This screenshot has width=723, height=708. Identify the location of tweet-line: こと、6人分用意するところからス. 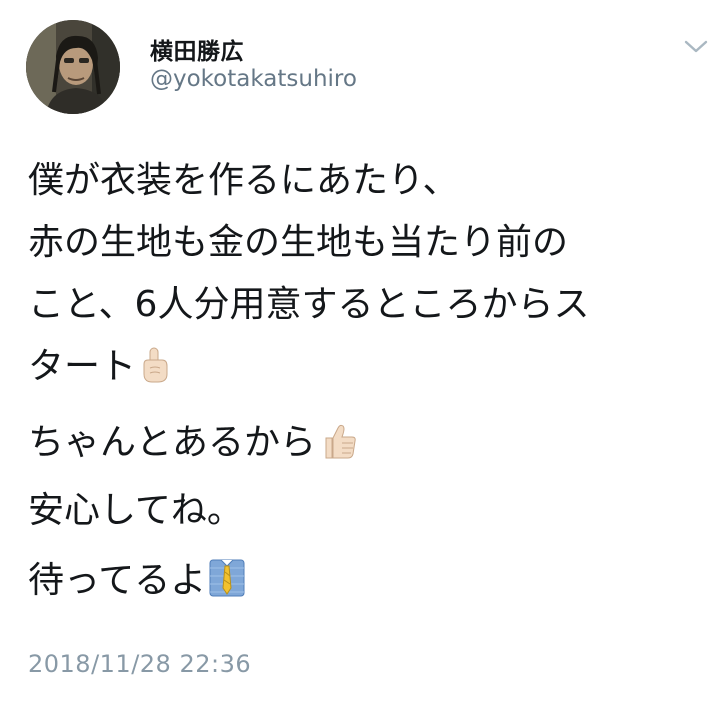
(309, 304).